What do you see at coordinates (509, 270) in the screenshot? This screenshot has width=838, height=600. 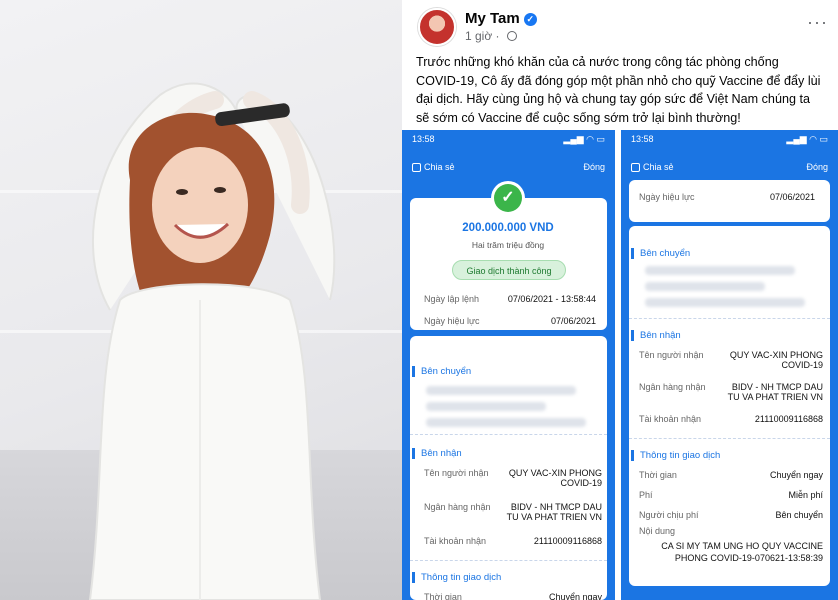 I see `status-badge: Giao dịch thành công` at bounding box center [509, 270].